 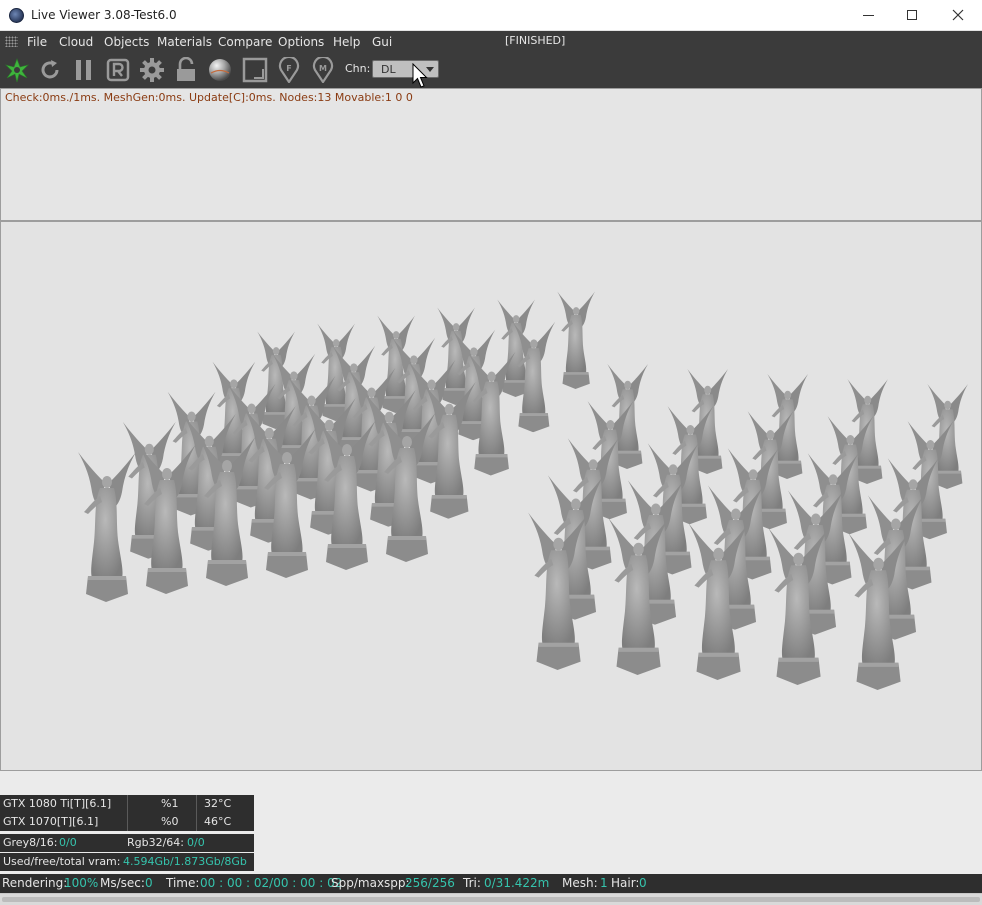 I want to click on autofocus-pin-button: F, so click(x=289, y=70).